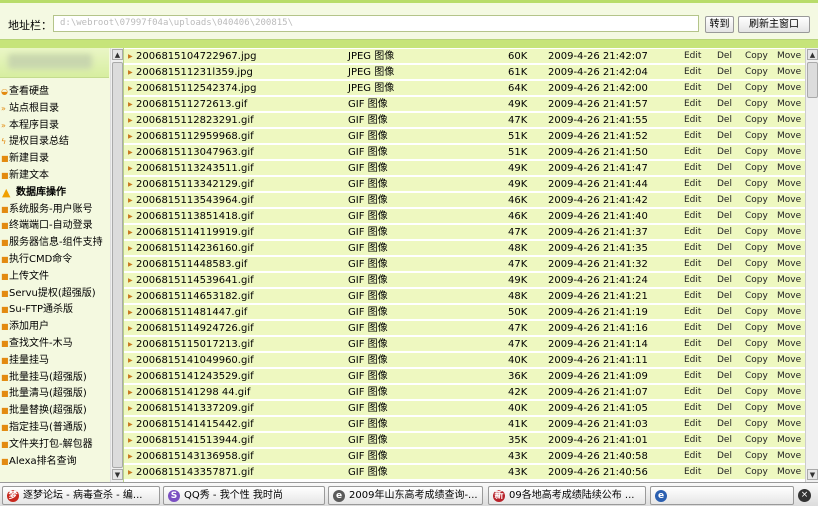 This screenshot has width=818, height=506. Describe the element at coordinates (804, 495) in the screenshot. I see `close-icon: ×` at that location.